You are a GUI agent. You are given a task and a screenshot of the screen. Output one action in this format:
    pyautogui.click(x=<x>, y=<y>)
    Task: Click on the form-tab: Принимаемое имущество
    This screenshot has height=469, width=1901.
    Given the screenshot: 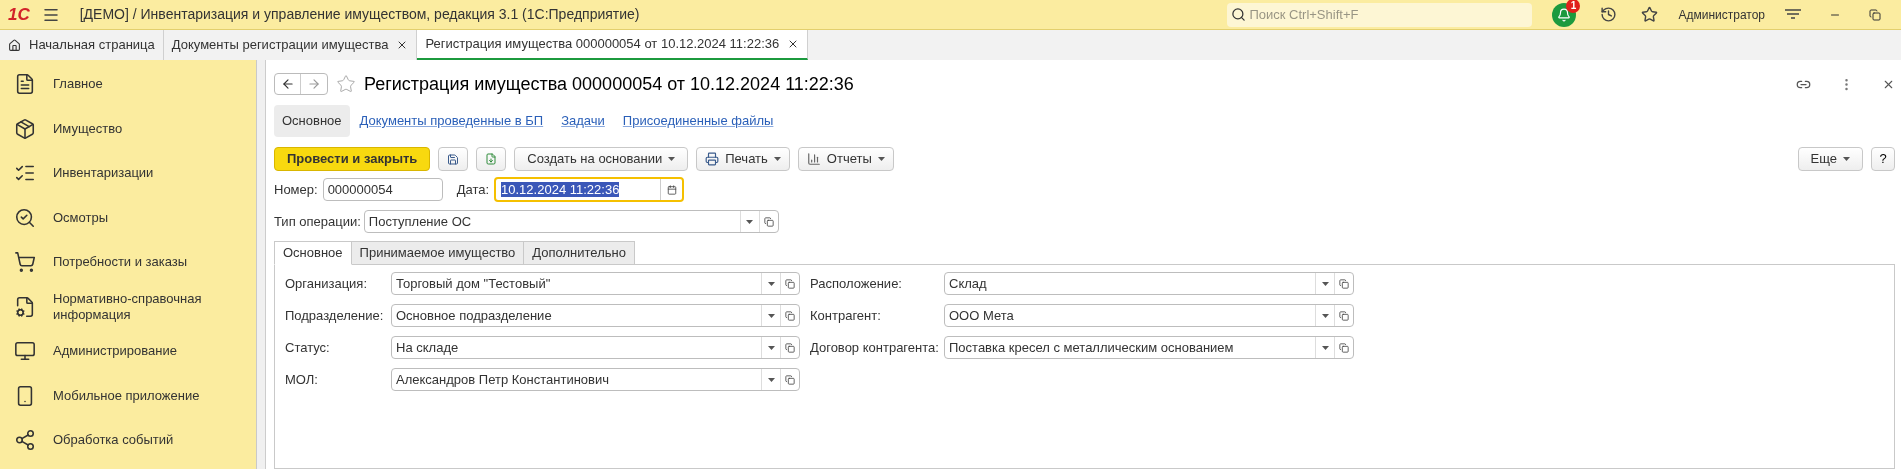 What is the action you would take?
    pyautogui.click(x=437, y=253)
    